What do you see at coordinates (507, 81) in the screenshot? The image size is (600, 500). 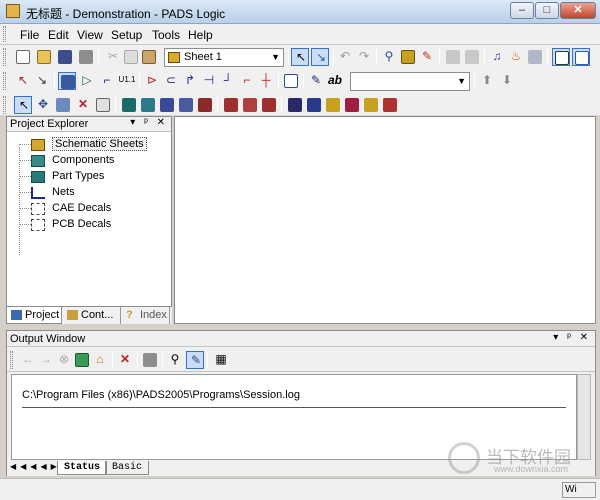 I see `move-down-button: ⬇` at bounding box center [507, 81].